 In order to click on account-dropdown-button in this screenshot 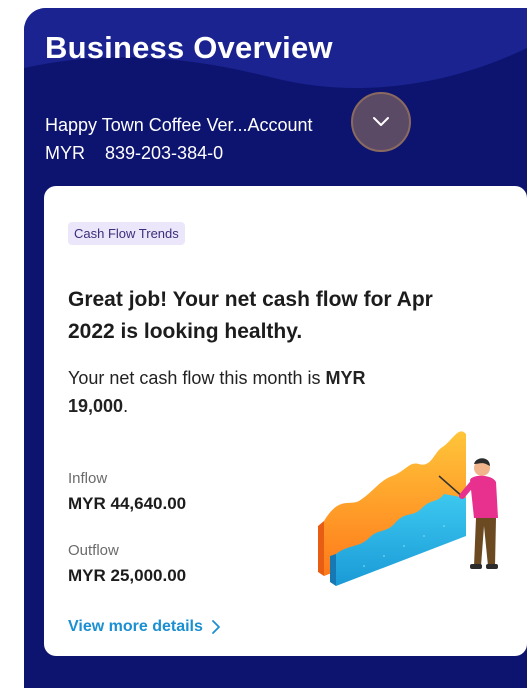, I will do `click(381, 122)`.